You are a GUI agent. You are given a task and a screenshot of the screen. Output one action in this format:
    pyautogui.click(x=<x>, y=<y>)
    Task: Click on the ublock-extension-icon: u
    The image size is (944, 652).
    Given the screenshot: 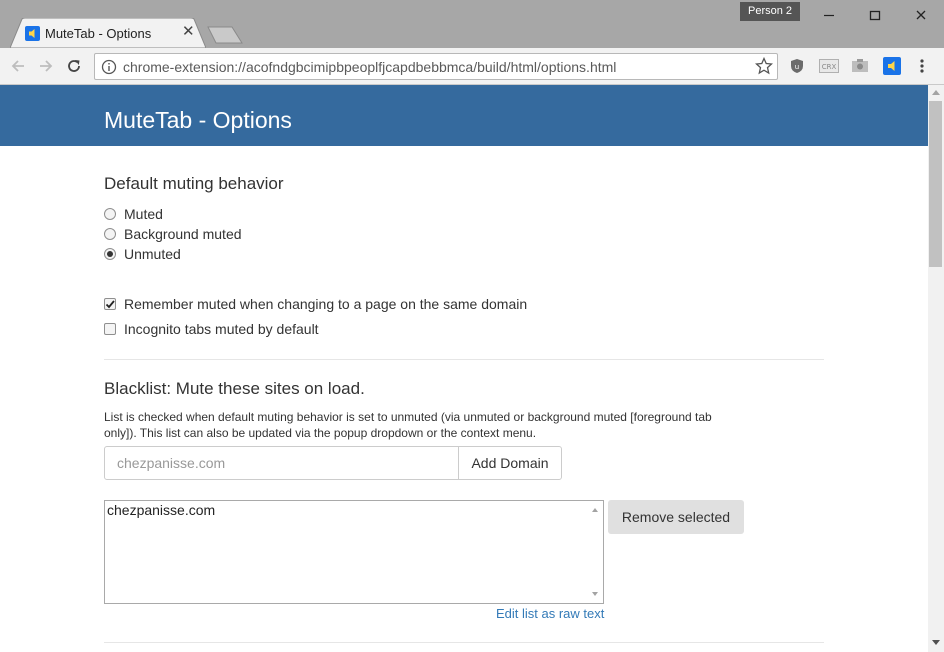 What is the action you would take?
    pyautogui.click(x=797, y=66)
    